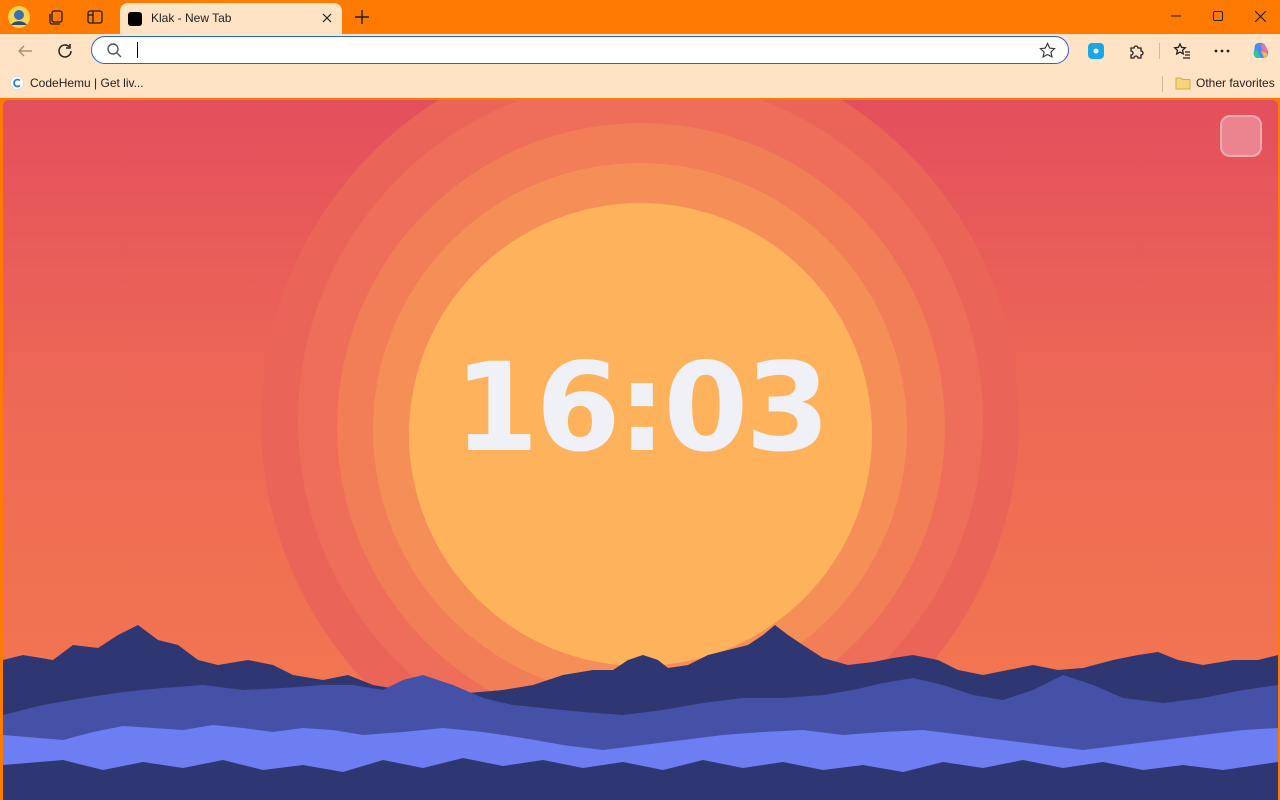 The image size is (1280, 800). What do you see at coordinates (640, 83) in the screenshot?
I see `favorites-bar: CodeHemu | Get liv... Other favorites` at bounding box center [640, 83].